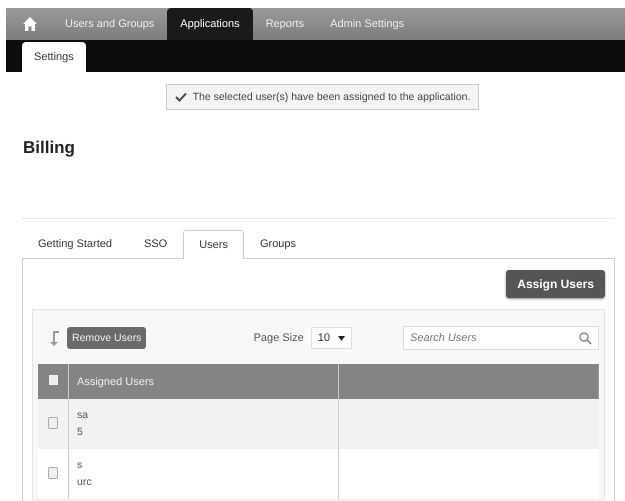 The width and height of the screenshot is (625, 501). Describe the element at coordinates (279, 338) in the screenshot. I see `page-size-label: Page Size` at that location.